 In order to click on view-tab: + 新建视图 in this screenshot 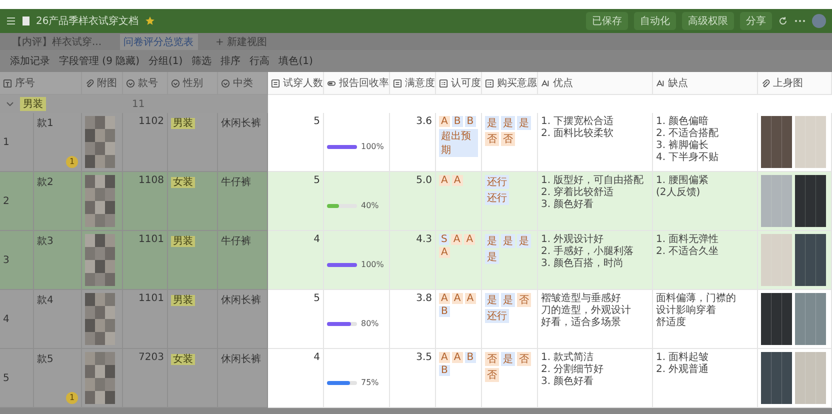, I will do `click(242, 42)`.